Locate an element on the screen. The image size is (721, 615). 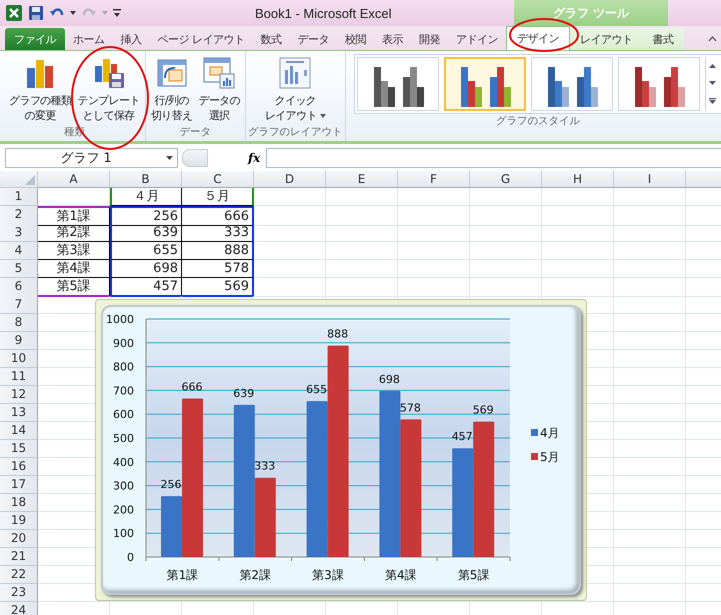
row-header: 23 is located at coordinates (19, 593).